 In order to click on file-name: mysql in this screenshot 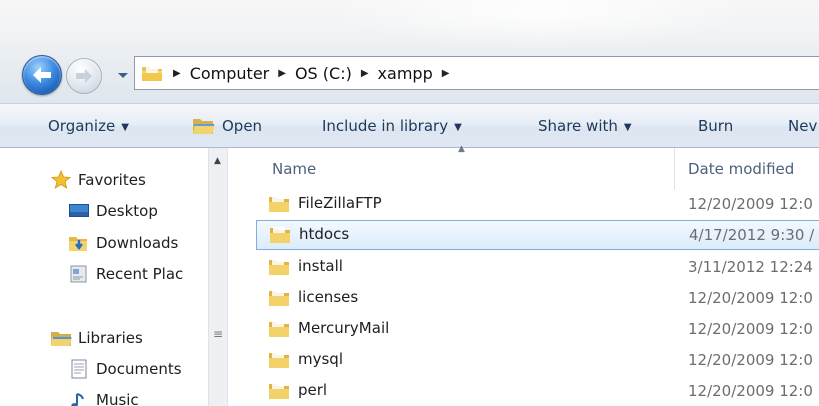, I will do `click(320, 359)`.